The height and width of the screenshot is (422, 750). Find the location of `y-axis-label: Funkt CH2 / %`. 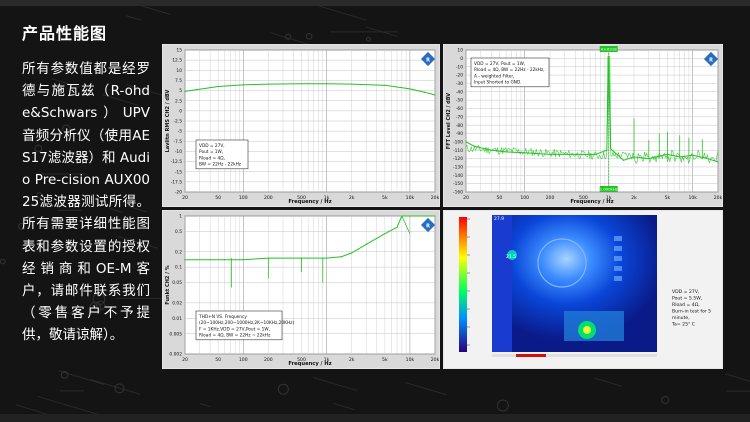

y-axis-label: Funkt CH2 / % is located at coordinates (168, 284).